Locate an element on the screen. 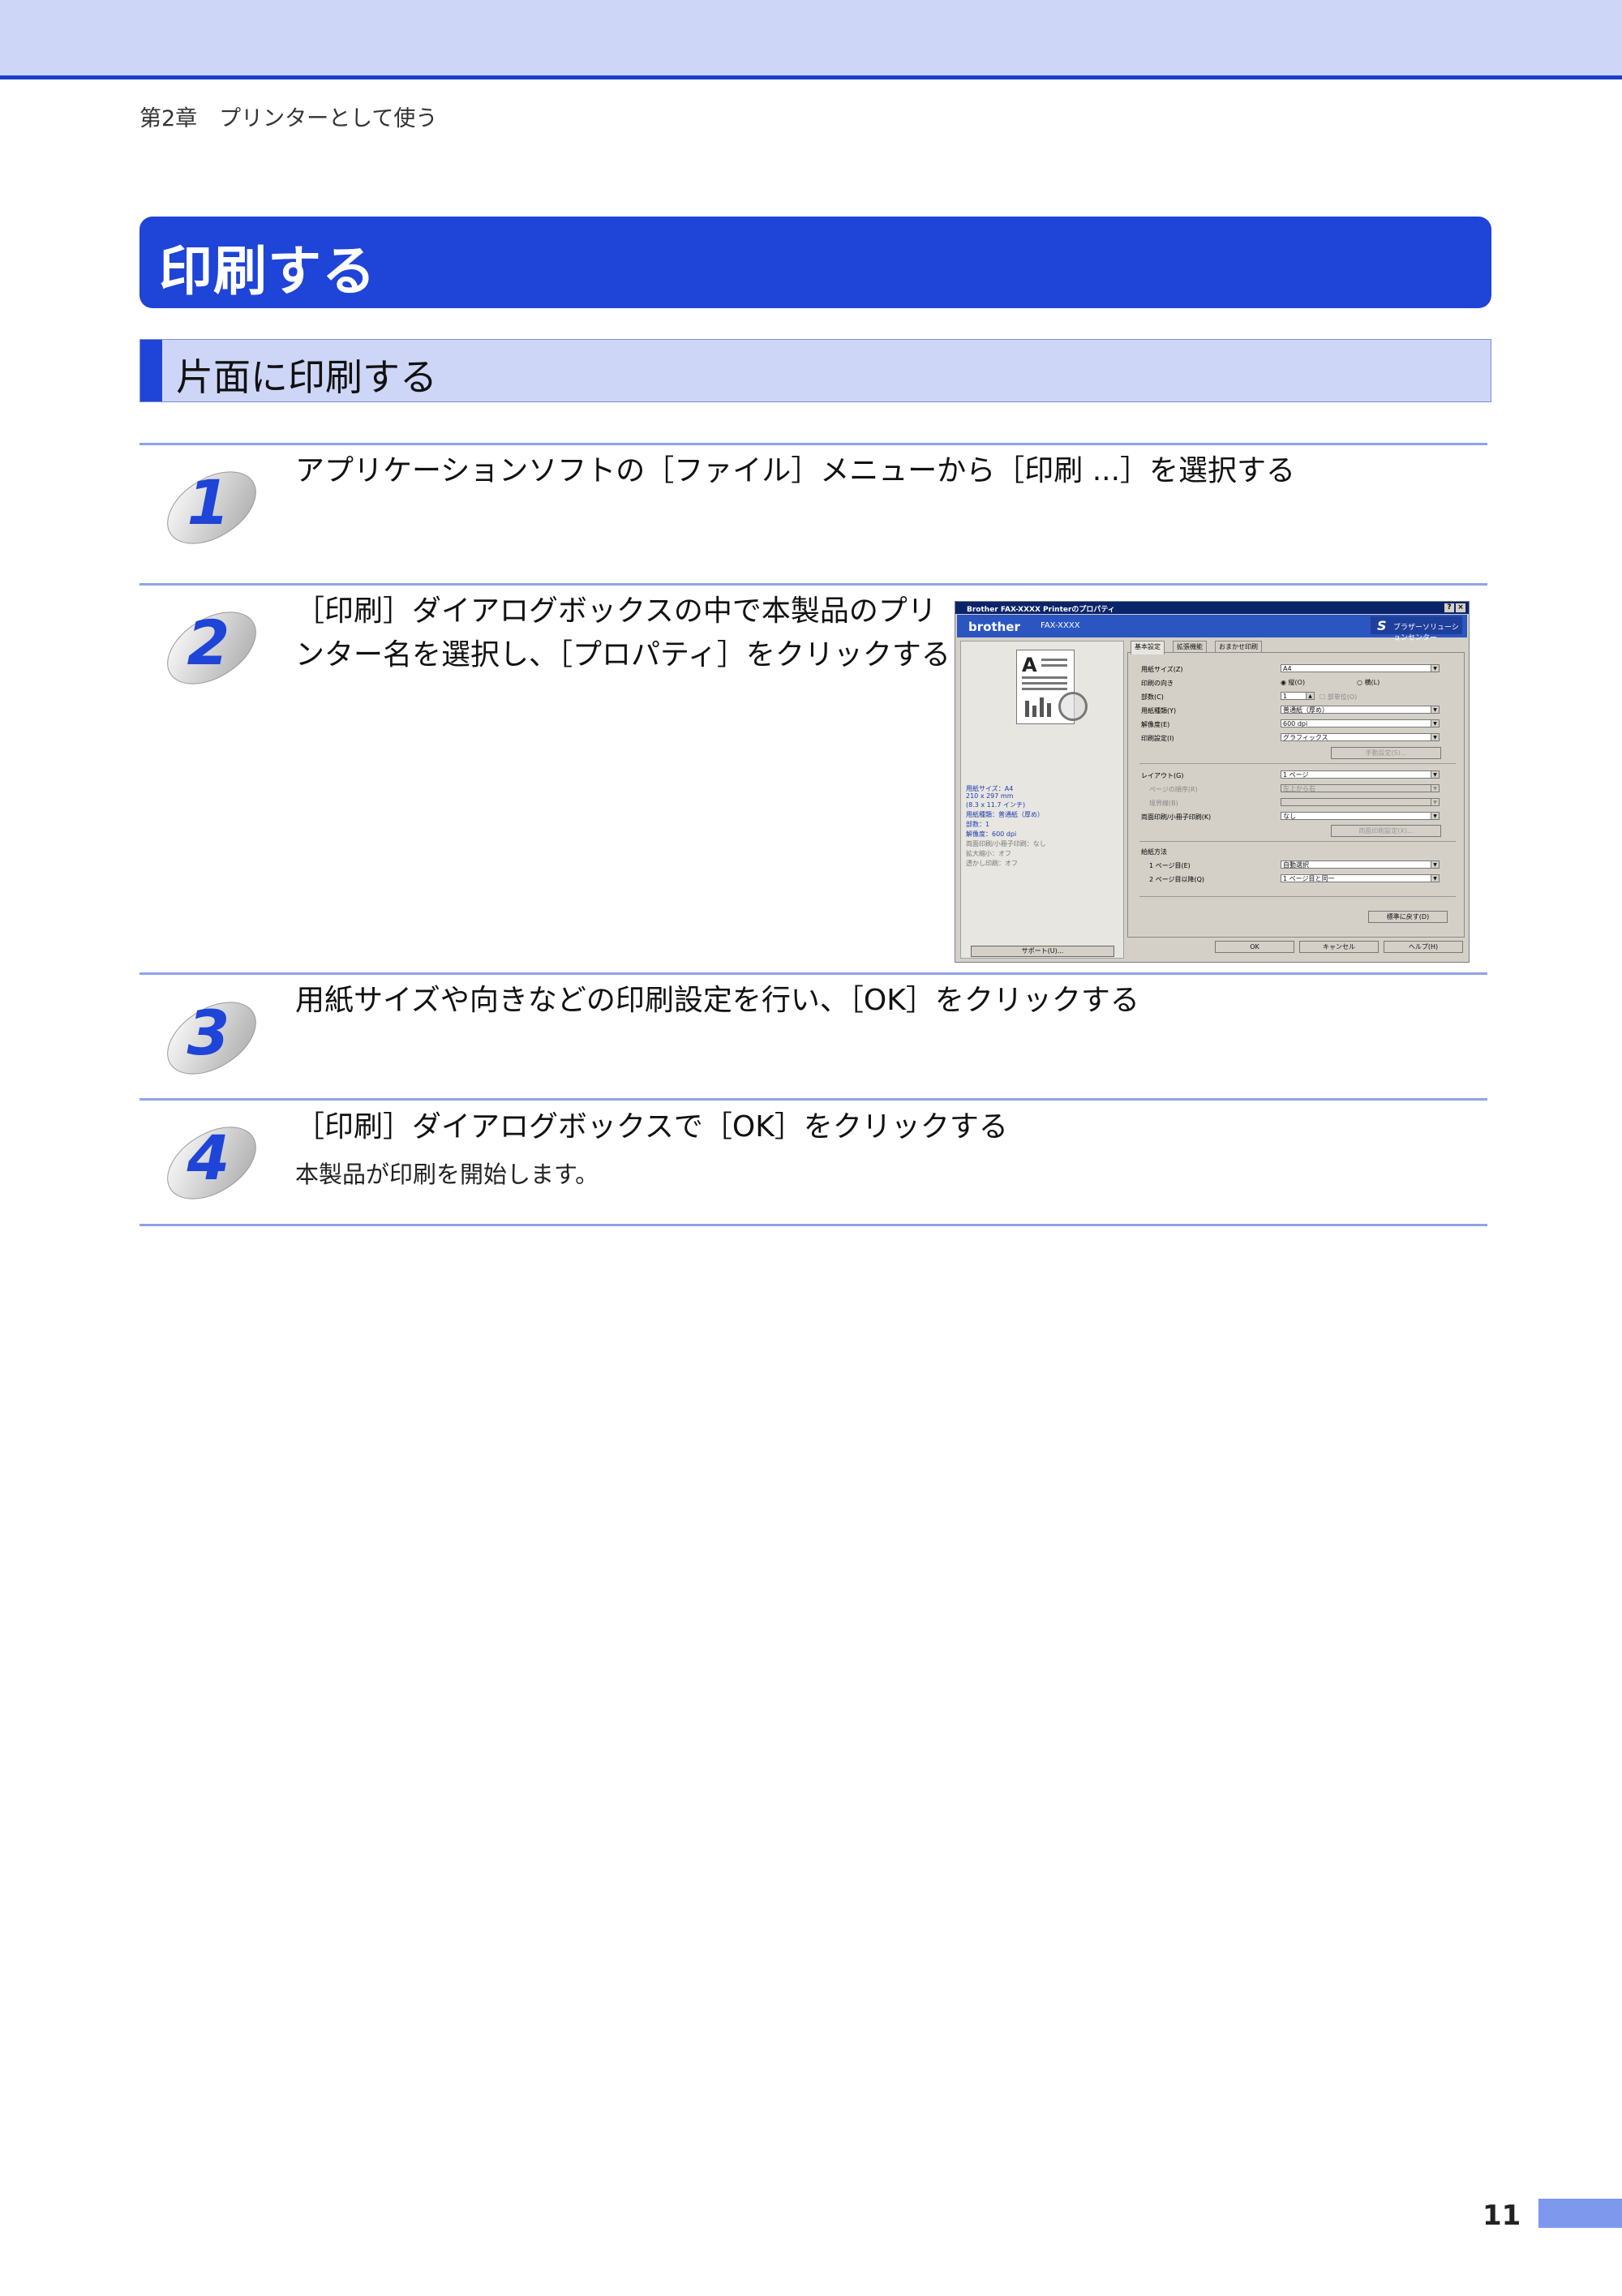 The width and height of the screenshot is (1622, 2296). ok-button: OK is located at coordinates (1255, 947).